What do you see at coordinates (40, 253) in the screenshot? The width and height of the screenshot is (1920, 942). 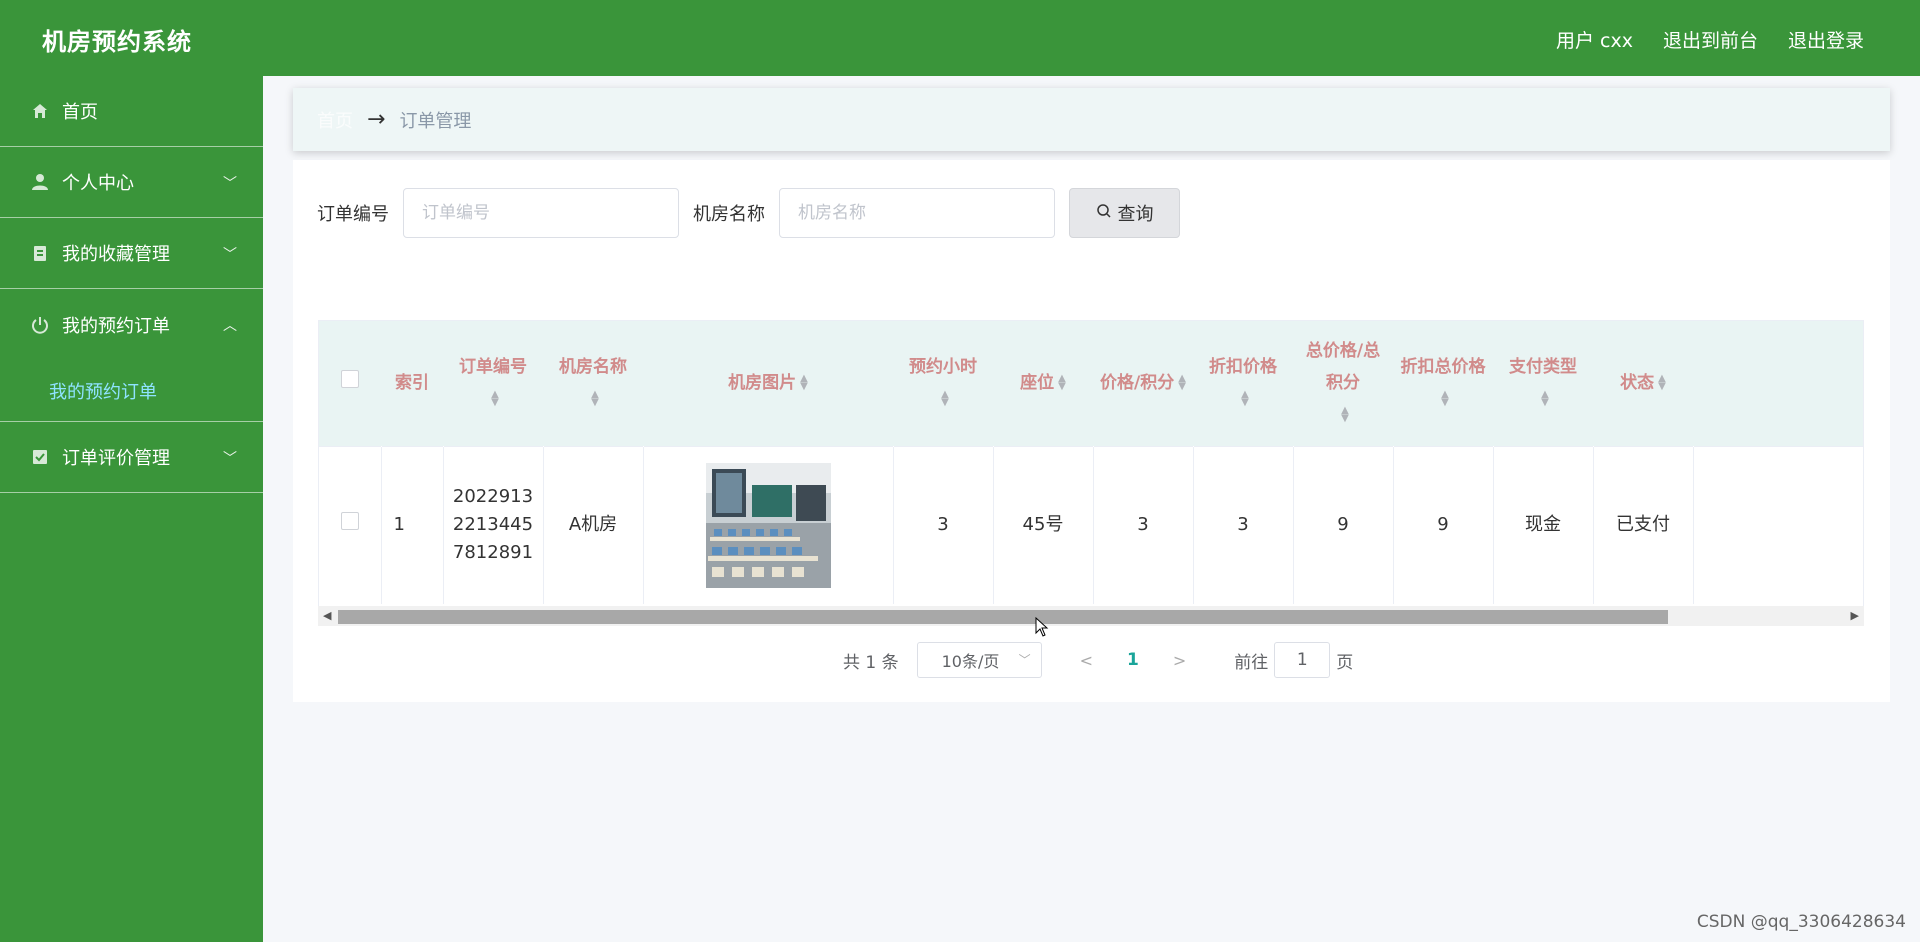 I see `collection-icon` at bounding box center [40, 253].